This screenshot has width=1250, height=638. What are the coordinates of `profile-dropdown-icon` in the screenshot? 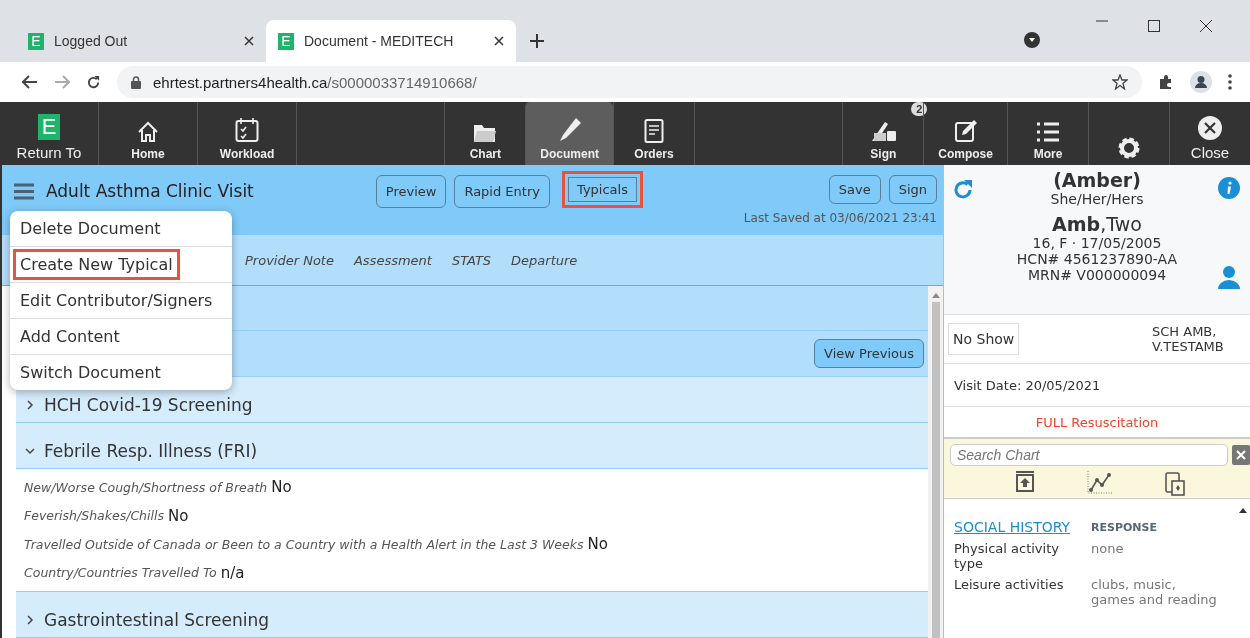 It's located at (1032, 40).